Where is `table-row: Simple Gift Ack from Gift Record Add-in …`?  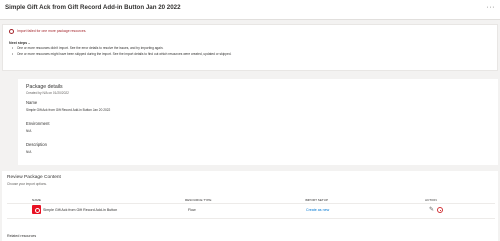
table-row: Simple Gift Ack from Gift Record Add-in … is located at coordinates (251, 210).